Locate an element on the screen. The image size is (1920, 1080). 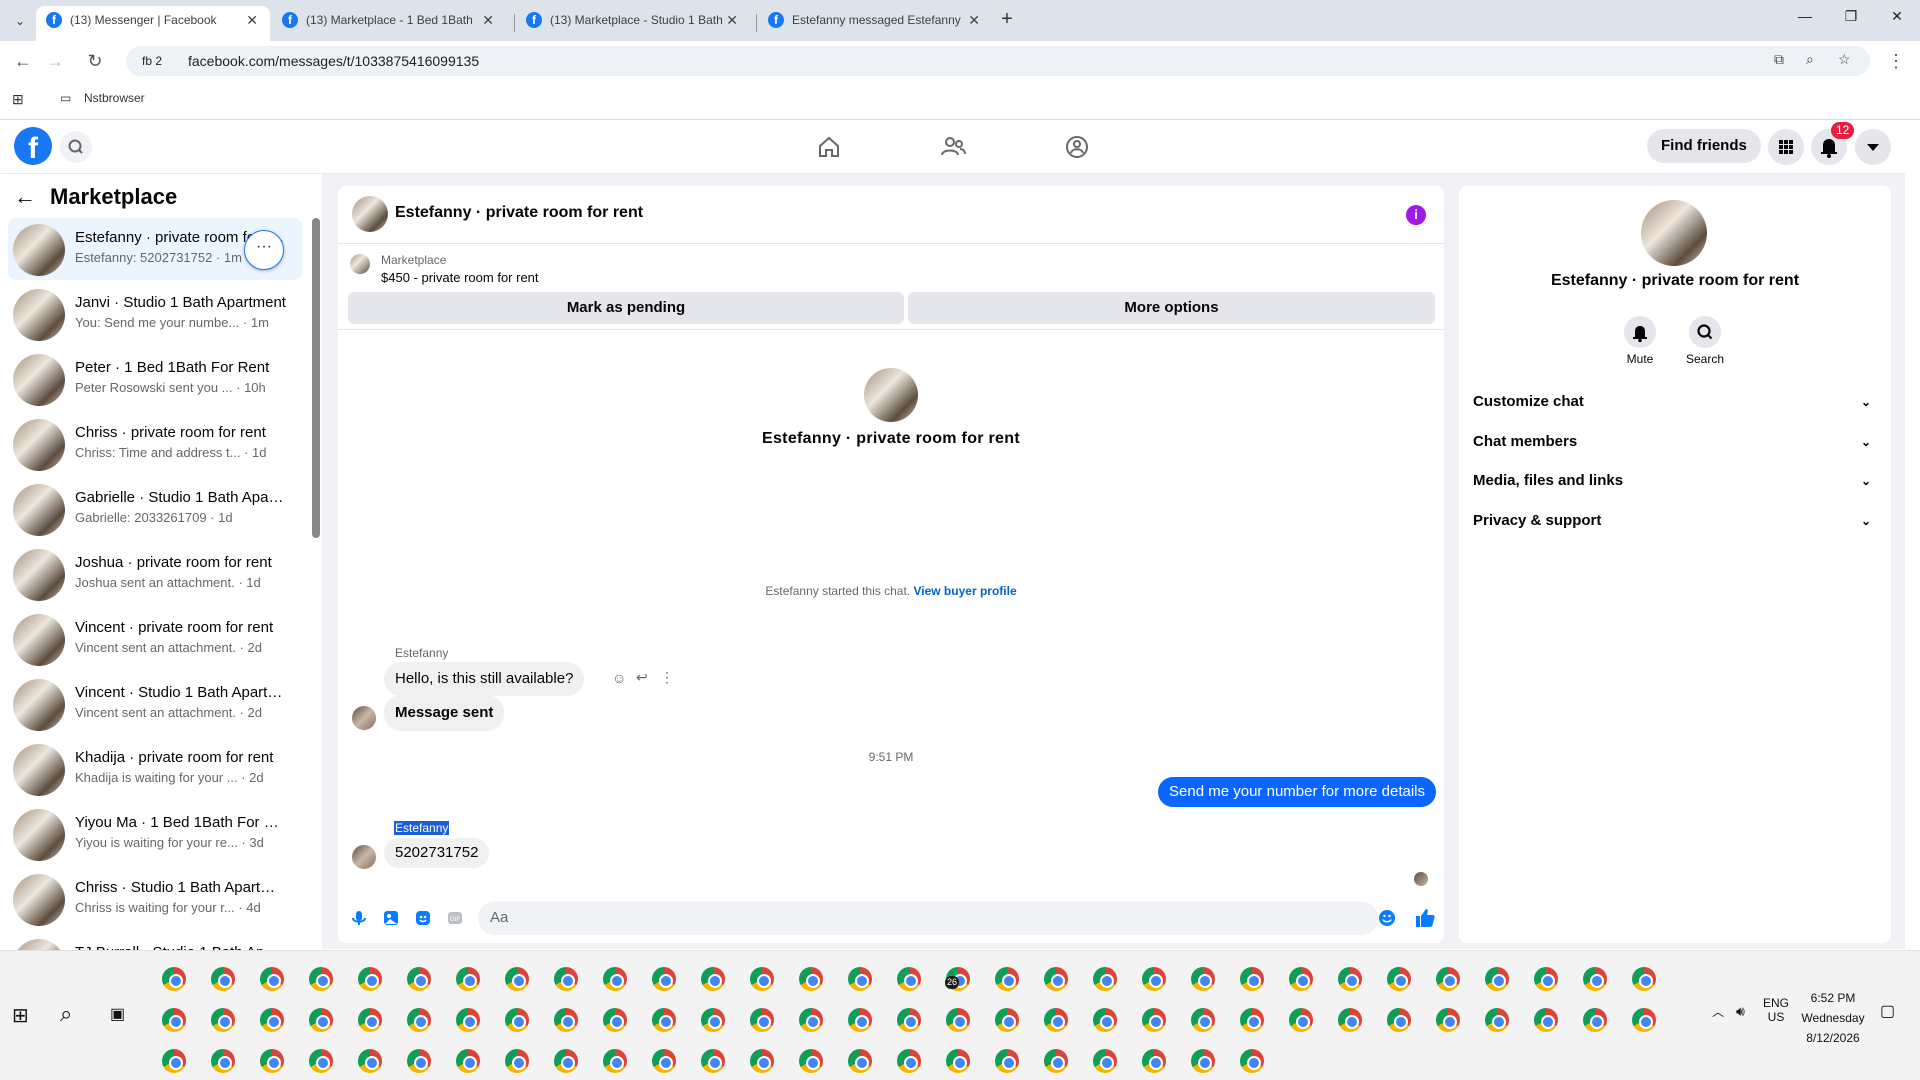
view-buyer-profile-link: View buyer profile is located at coordinates (964, 591).